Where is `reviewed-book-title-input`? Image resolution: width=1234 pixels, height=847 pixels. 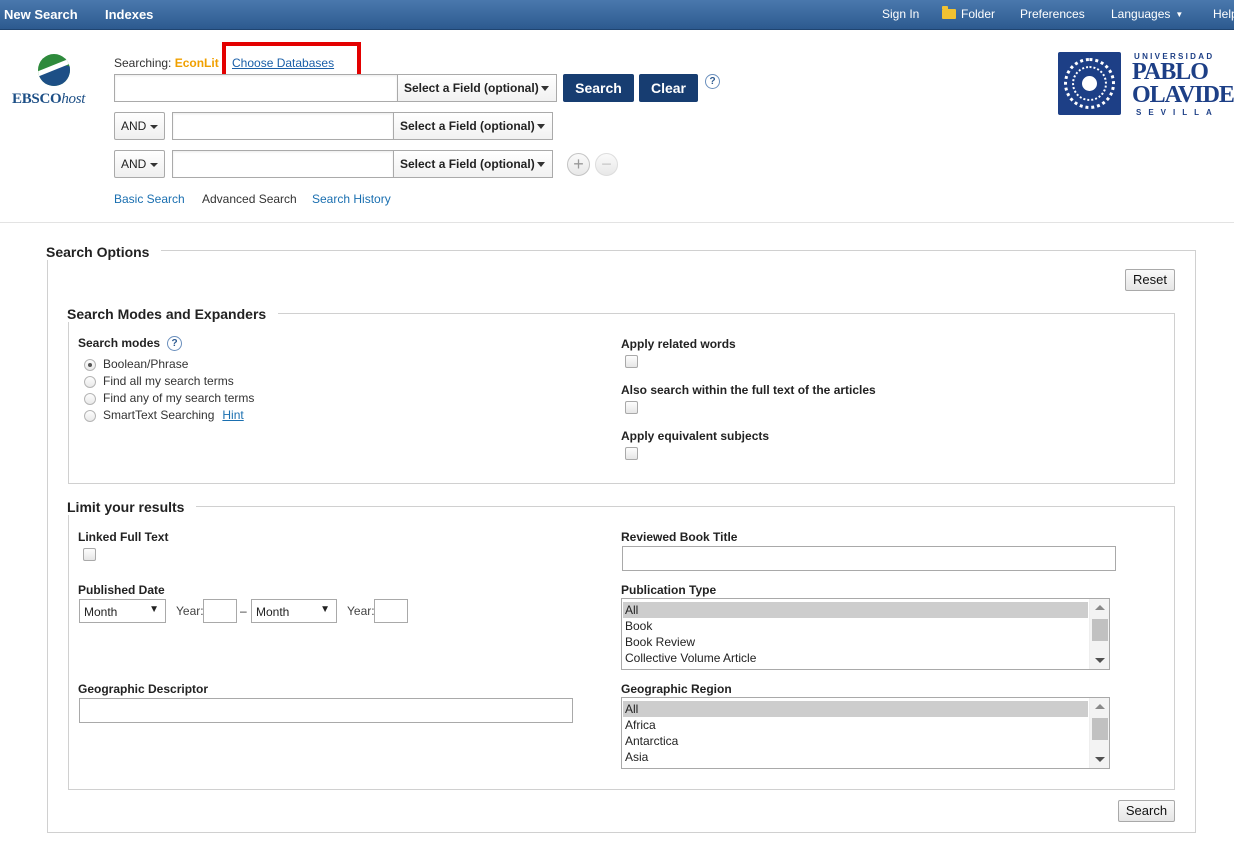
reviewed-book-title-input is located at coordinates (869, 558).